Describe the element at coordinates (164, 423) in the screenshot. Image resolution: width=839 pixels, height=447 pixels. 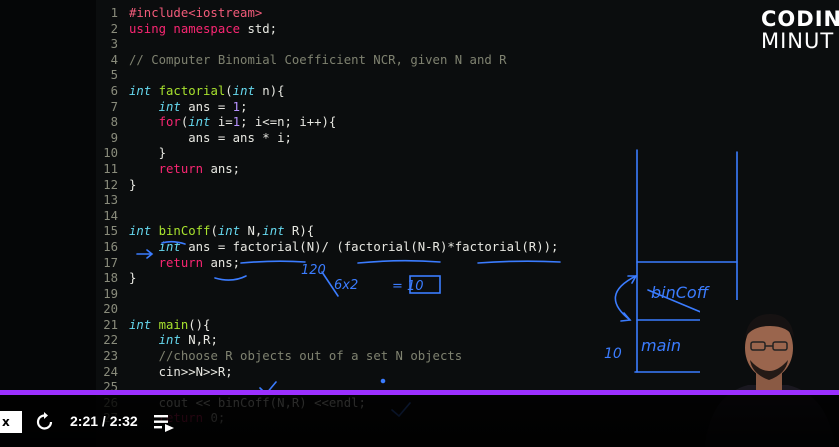
I see `playlist-icon` at that location.